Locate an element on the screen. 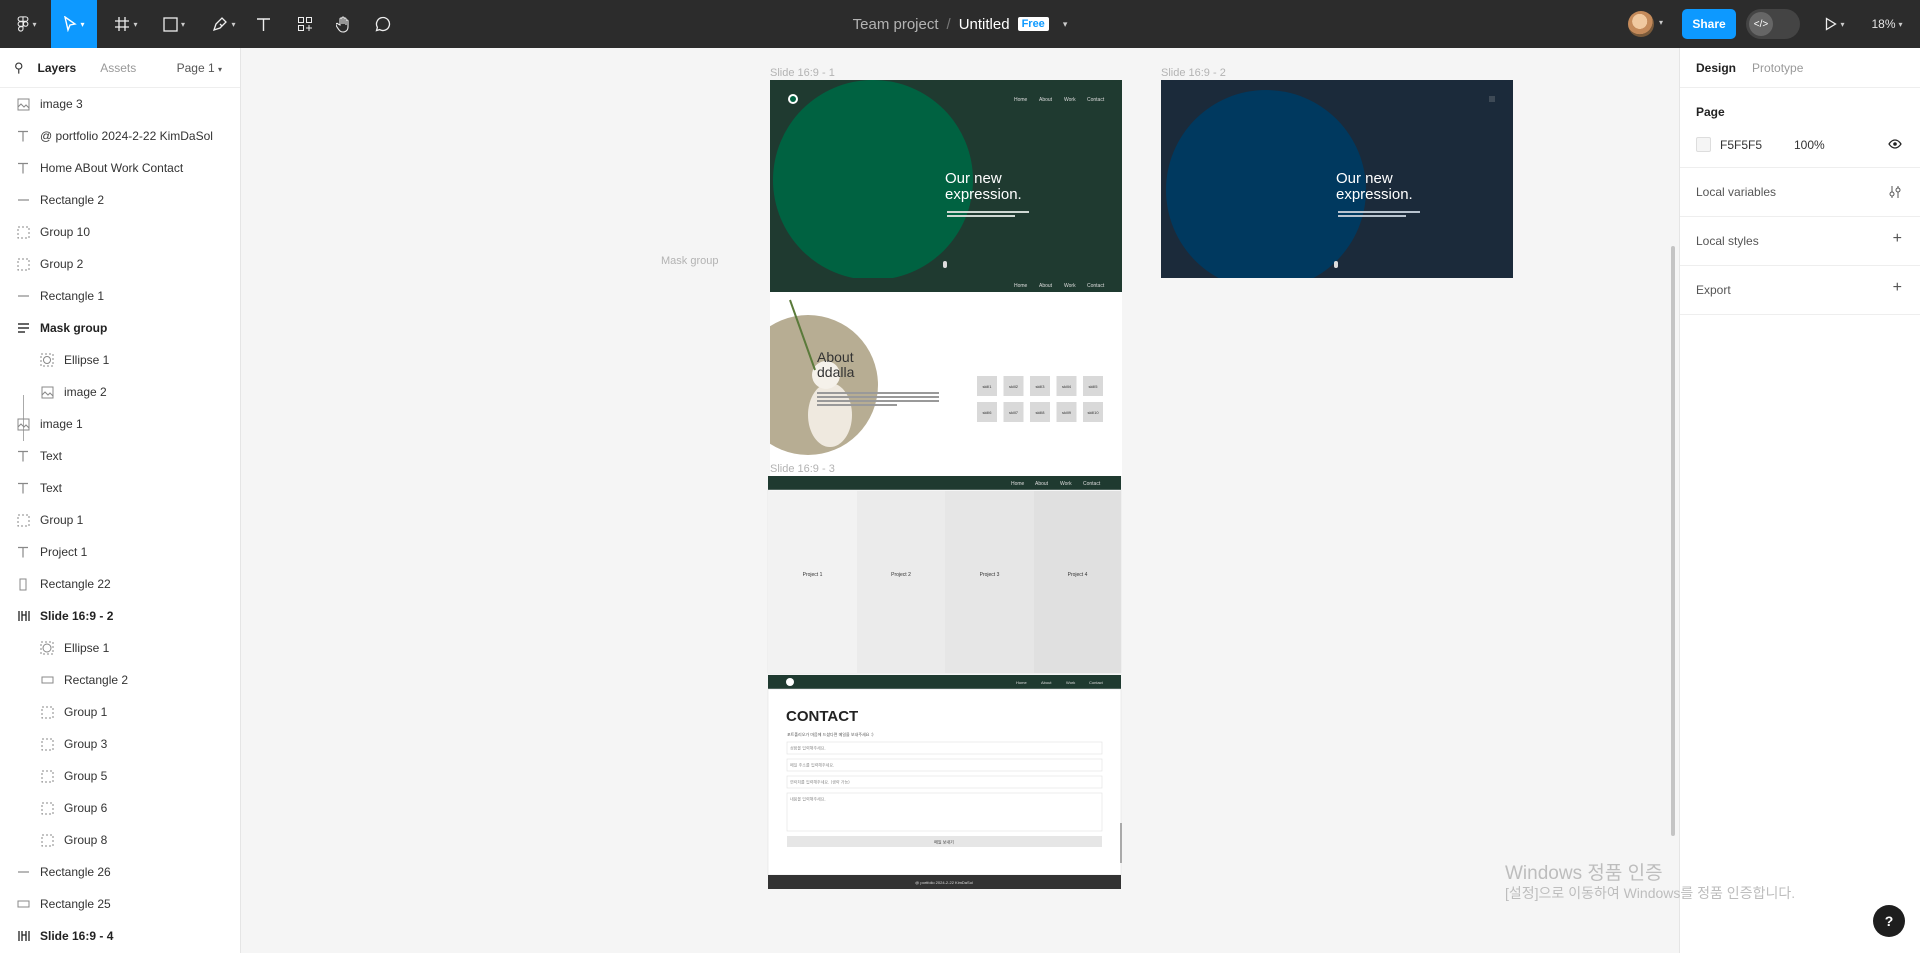  rectangle-icon is located at coordinates (170, 24).